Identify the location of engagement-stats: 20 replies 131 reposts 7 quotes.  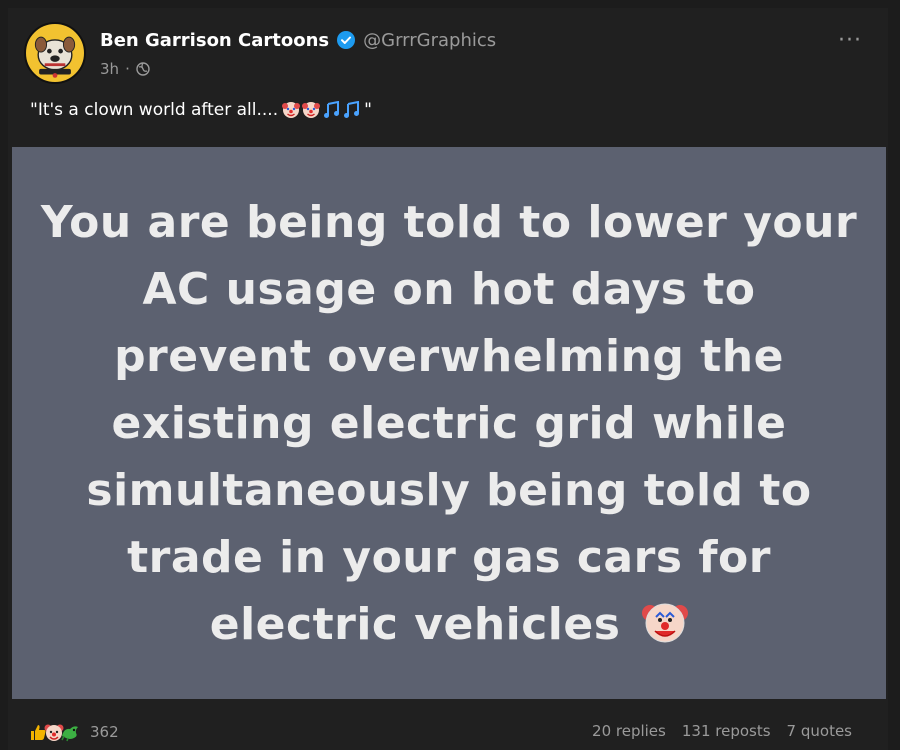
(722, 731).